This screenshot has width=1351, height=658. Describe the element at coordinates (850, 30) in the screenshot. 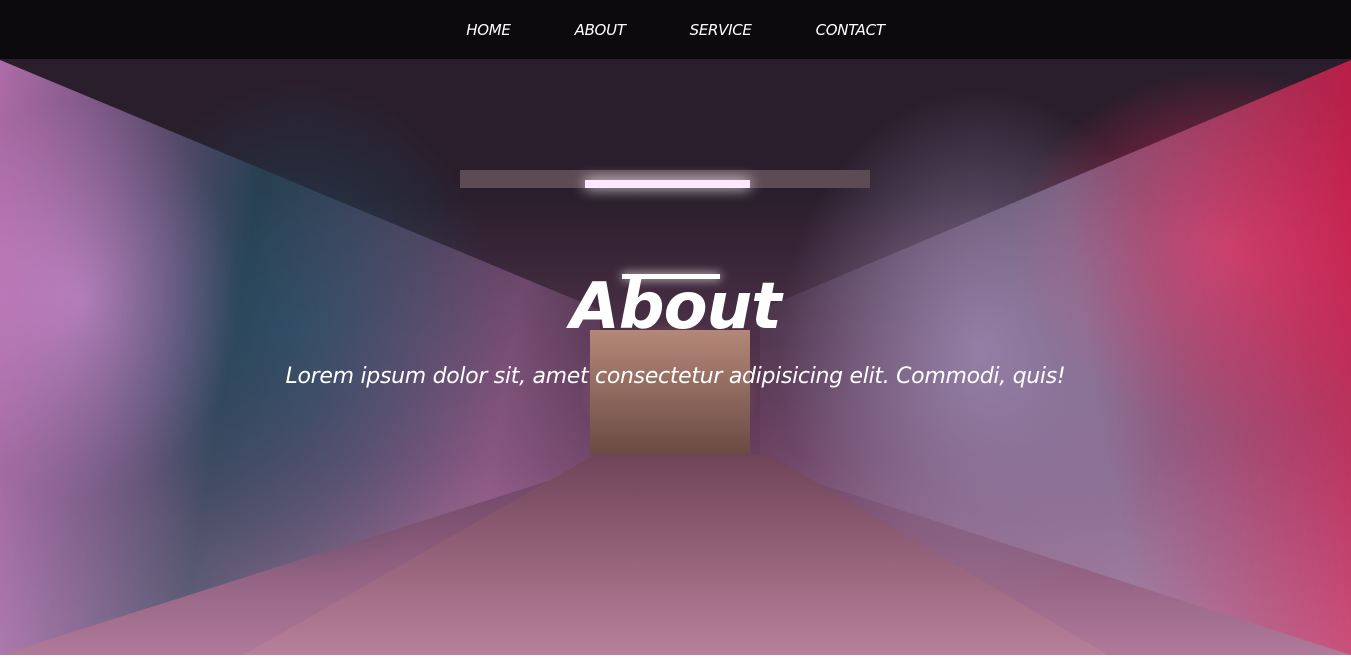

I see `nav-contact: CONTACT` at that location.